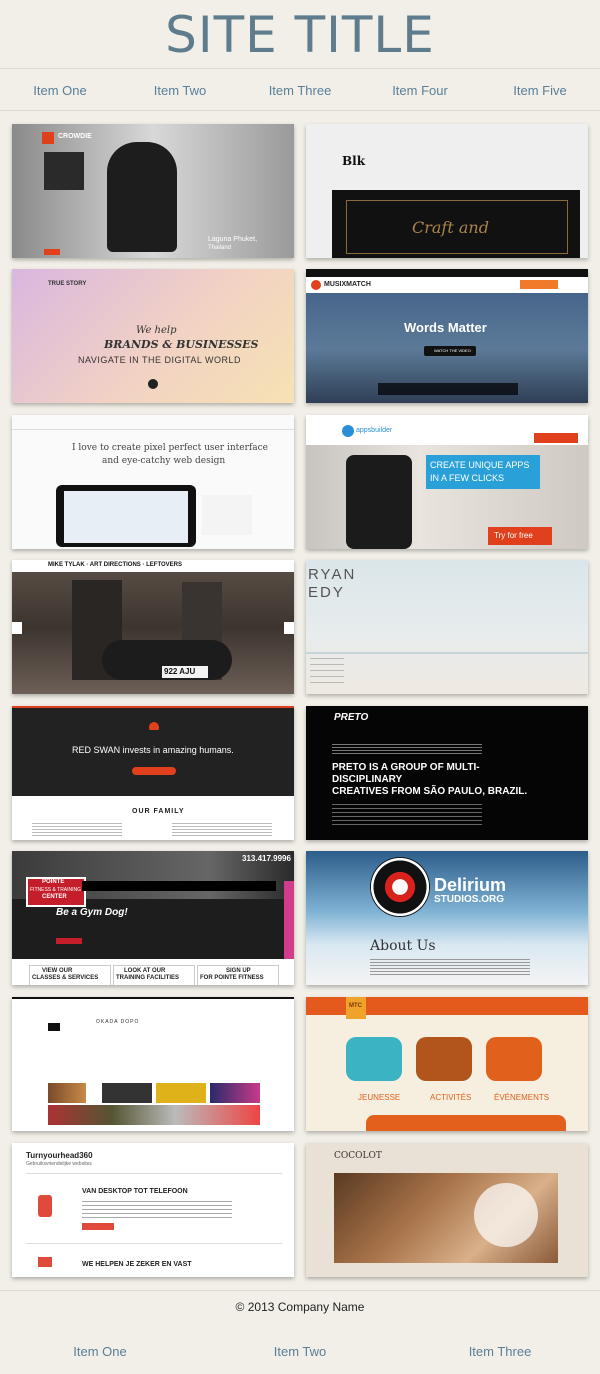  I want to click on thumbnail-blk: Blk Craft and, so click(447, 191).